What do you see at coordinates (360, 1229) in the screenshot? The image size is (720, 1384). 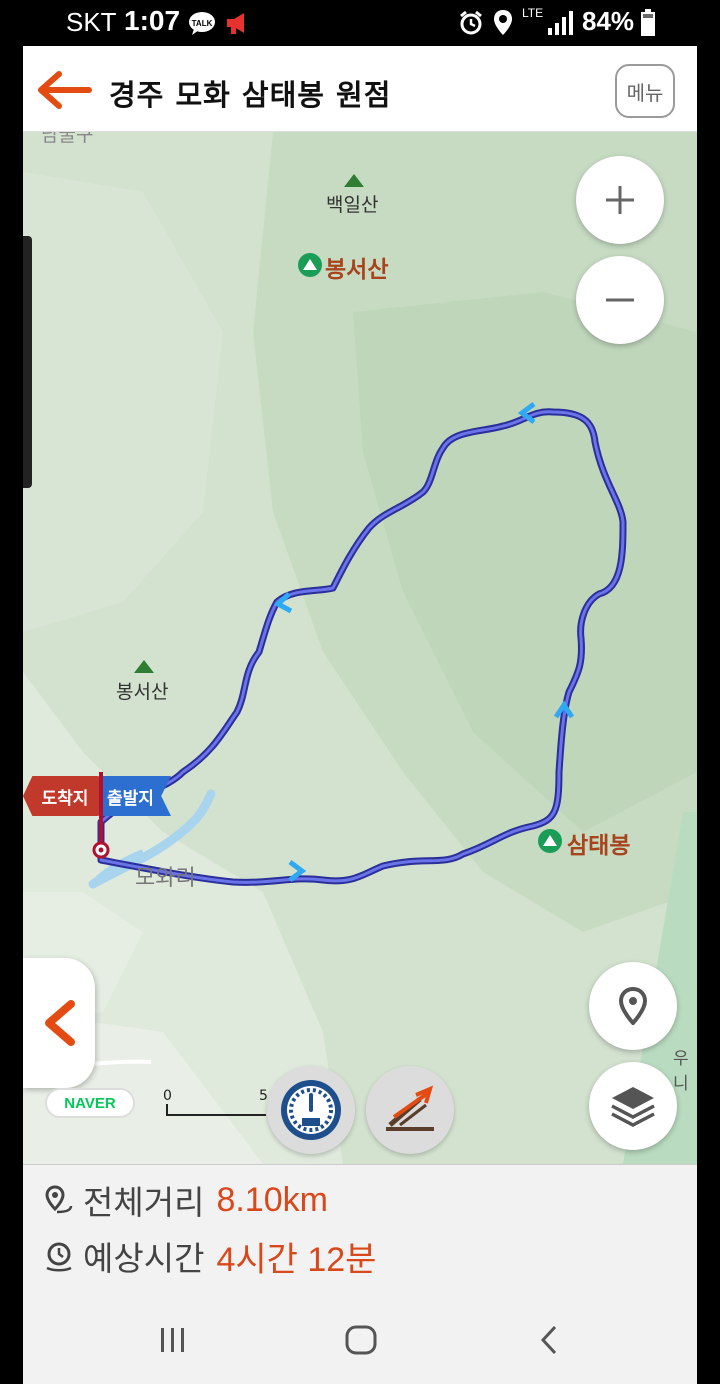 I see `route-summary-panel: 전체거리 8.10km 예상시간 4시간 12분` at bounding box center [360, 1229].